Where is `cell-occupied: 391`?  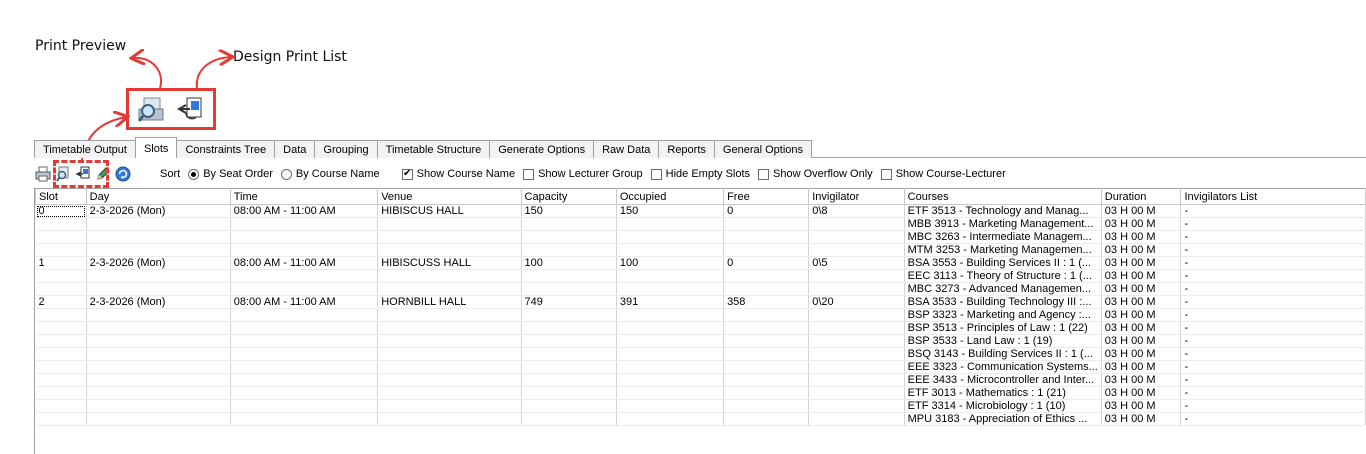 cell-occupied: 391 is located at coordinates (670, 302).